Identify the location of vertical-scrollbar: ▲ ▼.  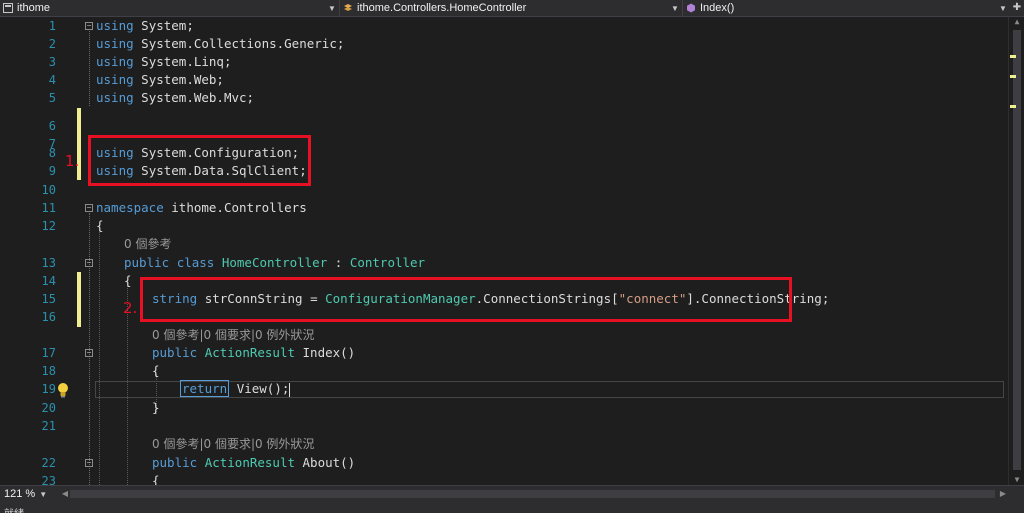
(1016, 252).